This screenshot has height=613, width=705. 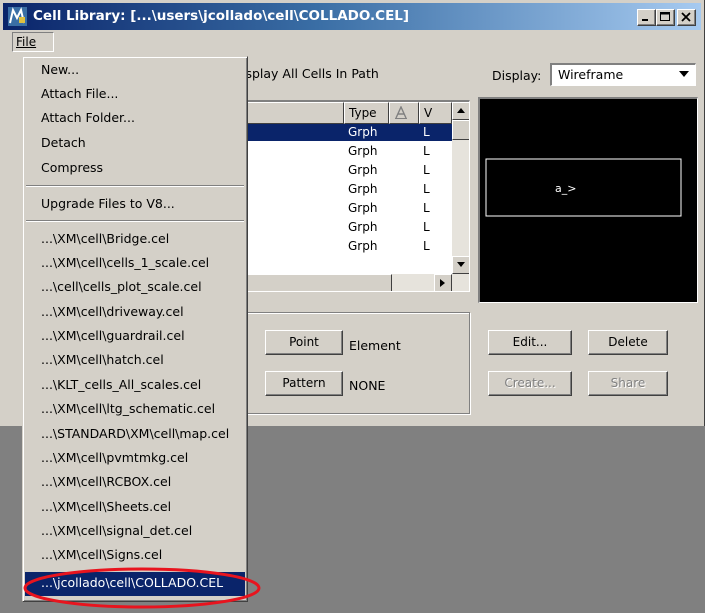 What do you see at coordinates (293, 113) in the screenshot?
I see `column-header-name` at bounding box center [293, 113].